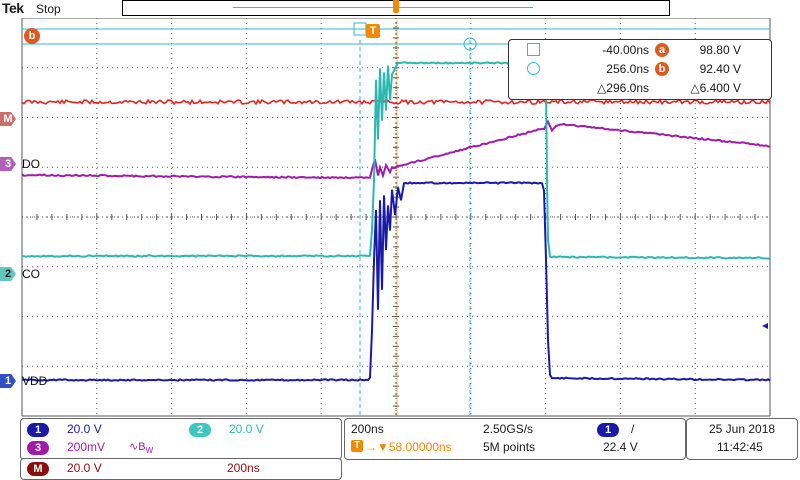 The height and width of the screenshot is (480, 800). Describe the element at coordinates (715, 88) in the screenshot. I see `cursor-delta-voltage: △6.400 V` at that location.